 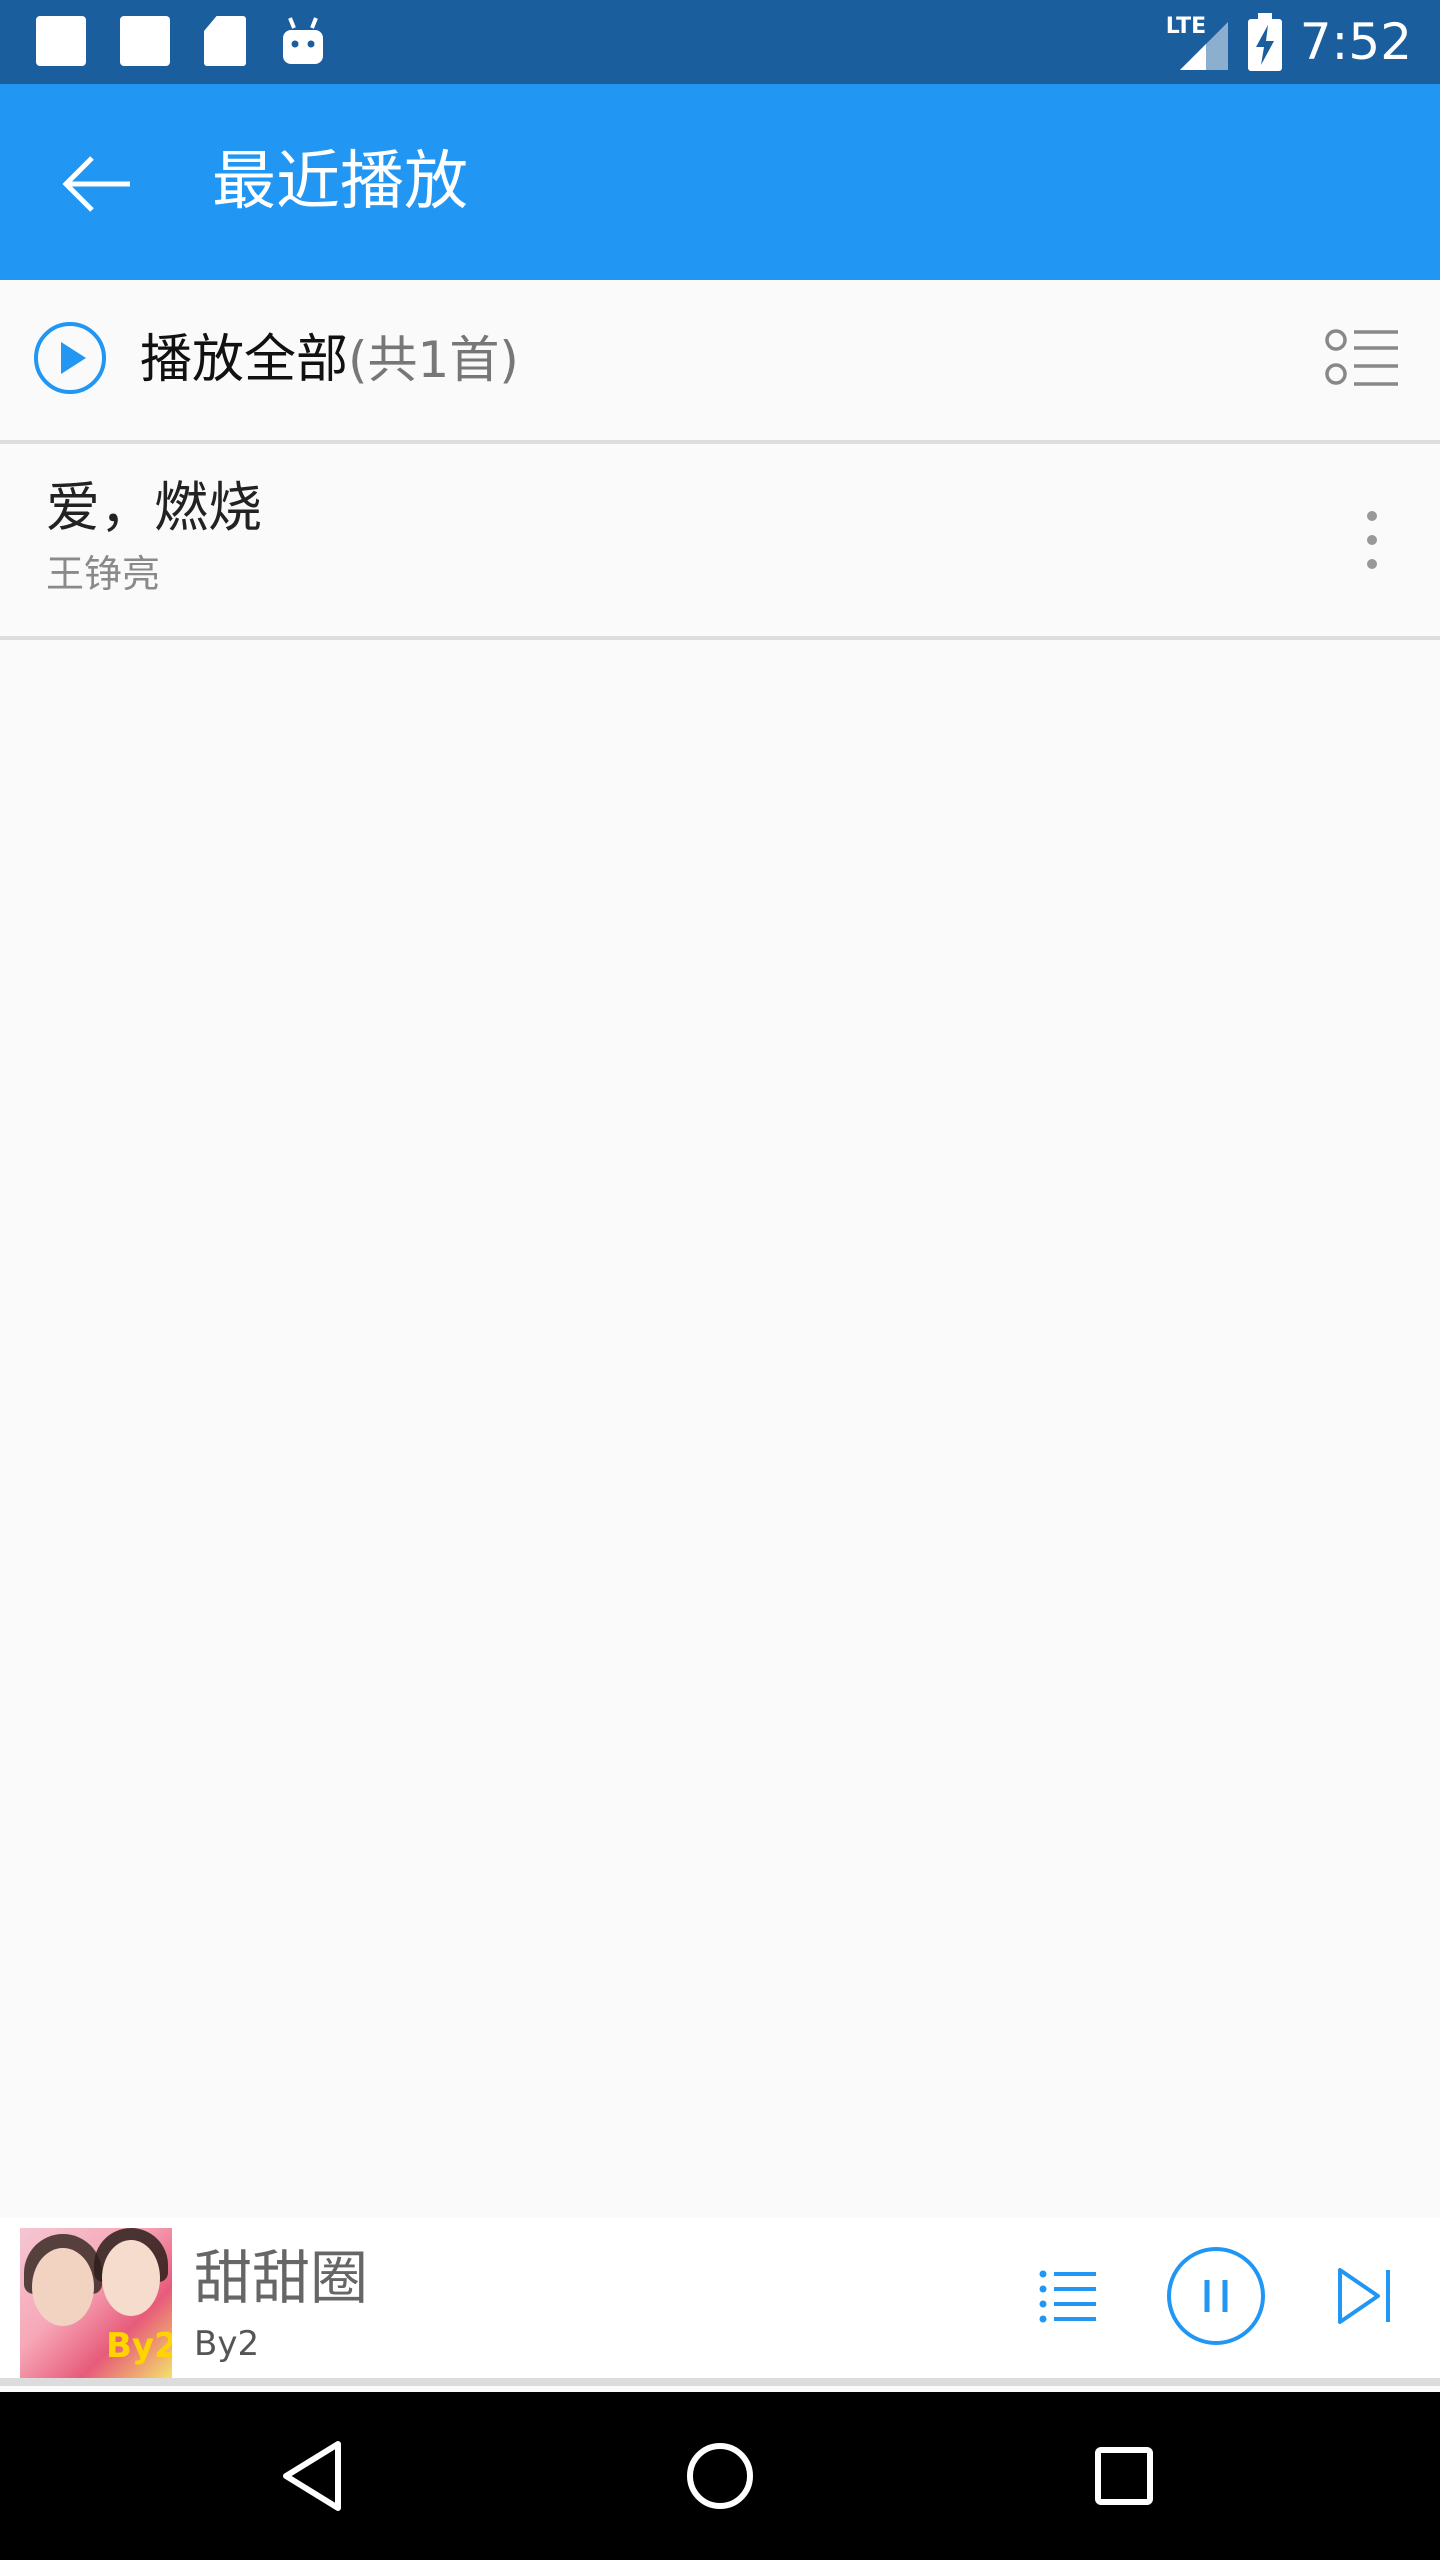 What do you see at coordinates (1264, 42) in the screenshot?
I see `battery-charging-icon` at bounding box center [1264, 42].